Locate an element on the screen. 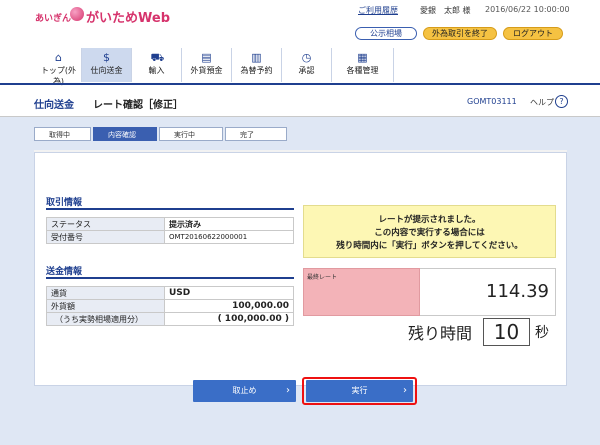  step-acquiring: 取得中 is located at coordinates (62, 134).